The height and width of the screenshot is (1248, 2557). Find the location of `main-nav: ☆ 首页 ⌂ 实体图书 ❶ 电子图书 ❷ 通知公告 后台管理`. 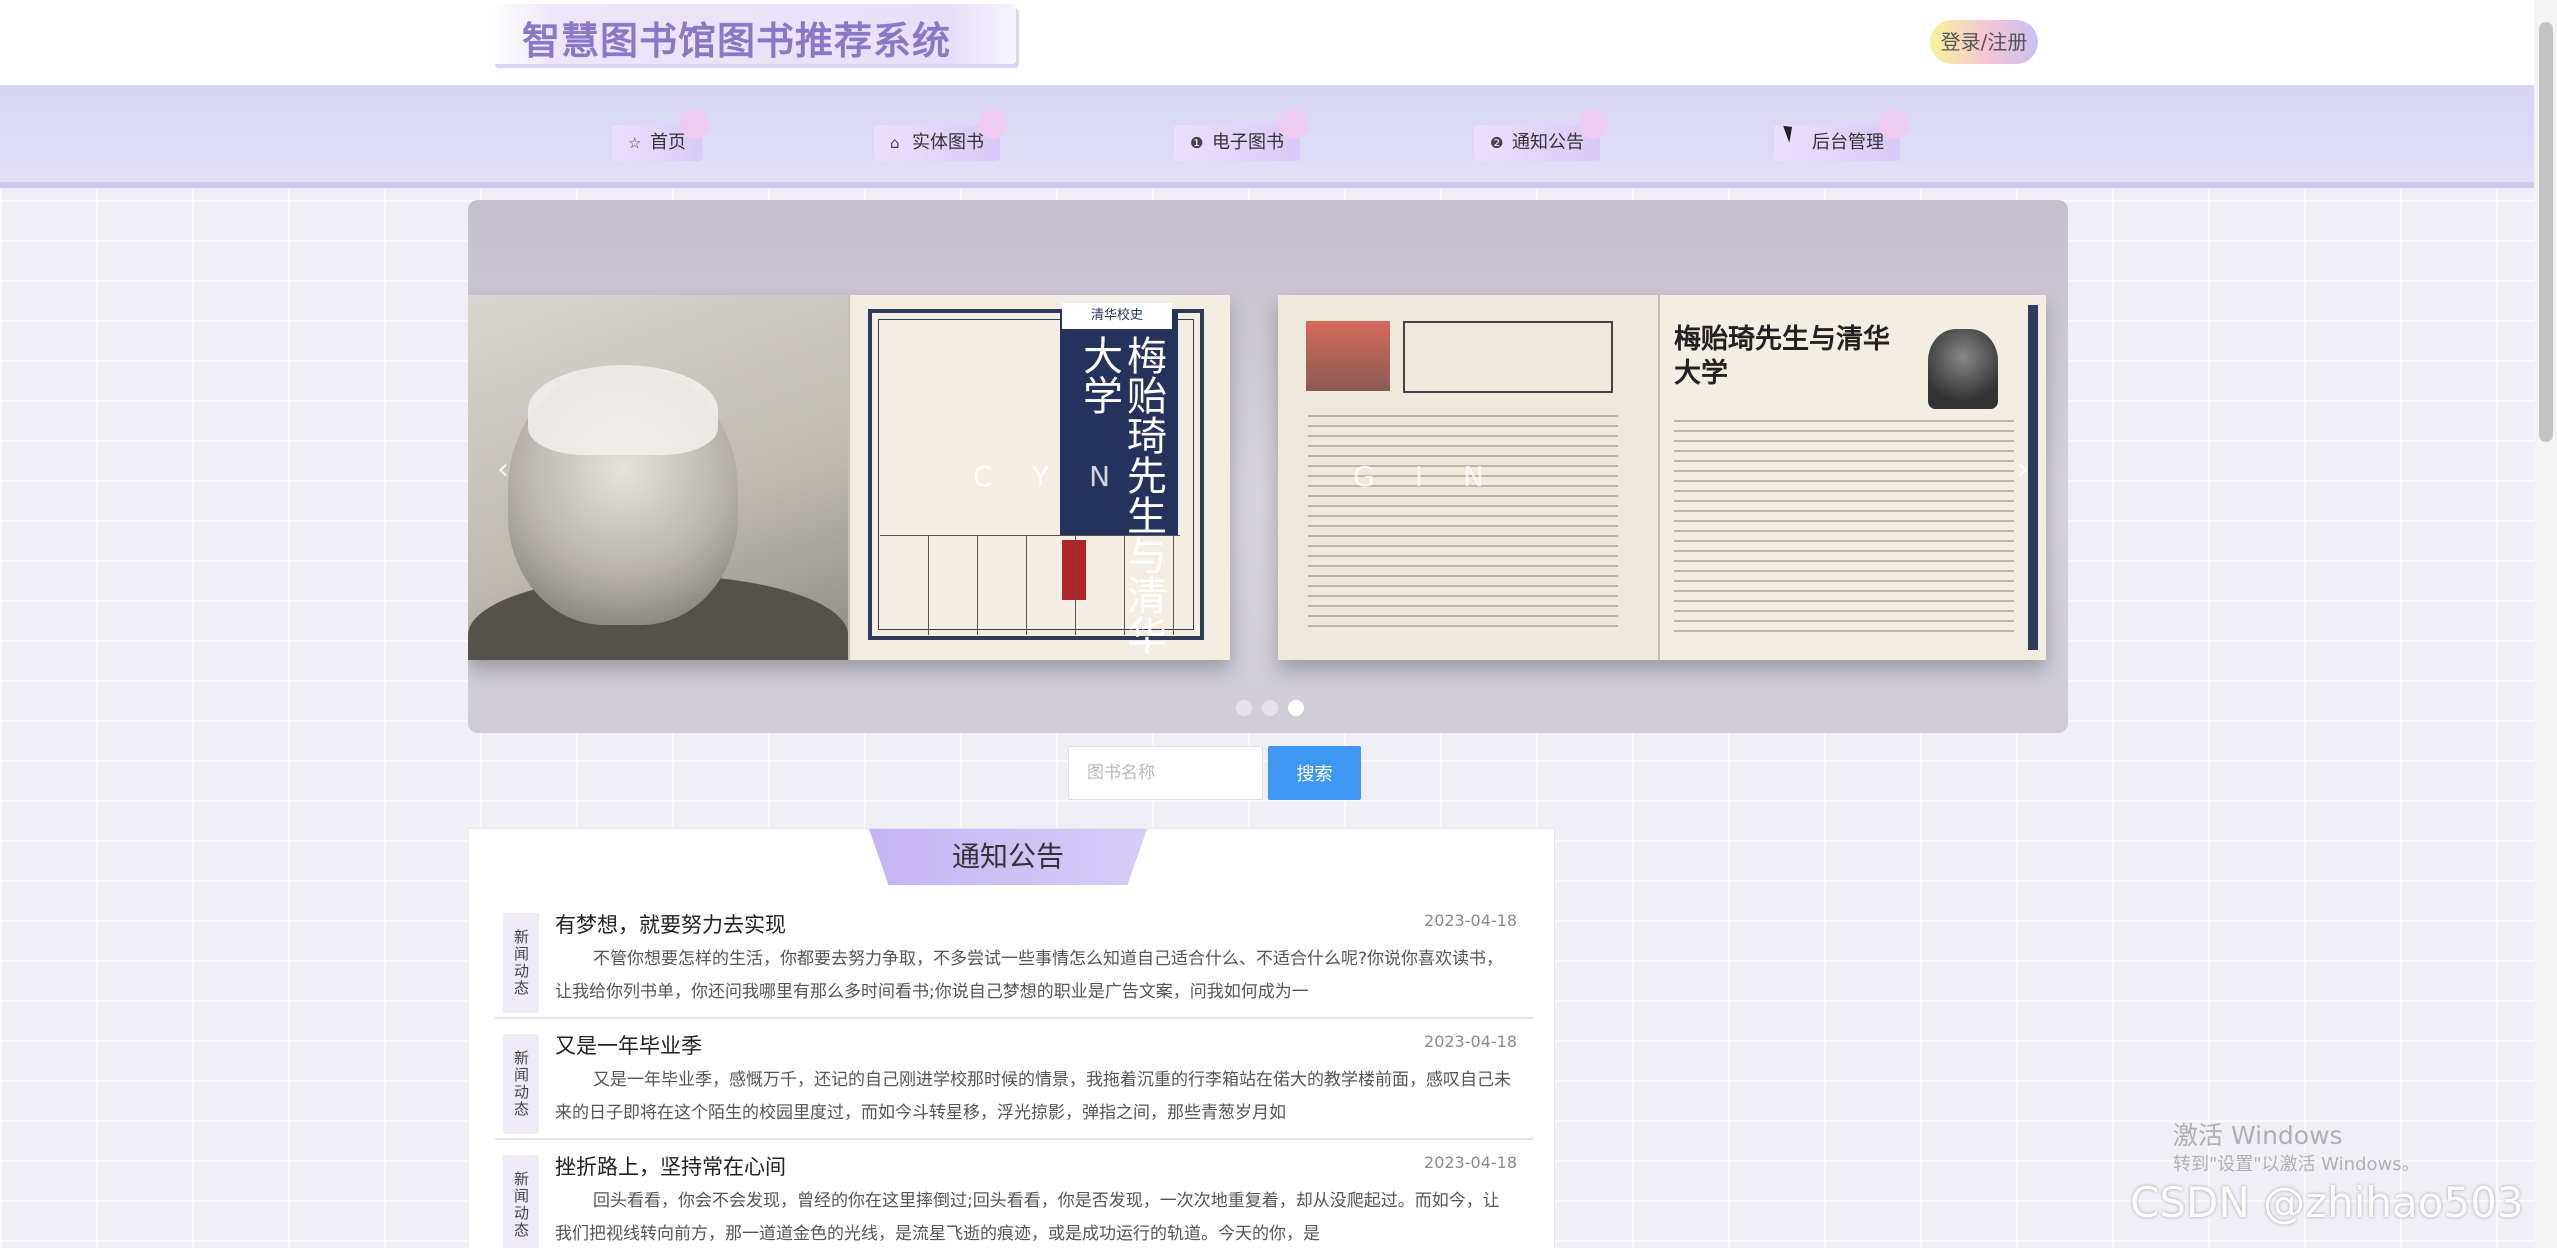

main-nav: ☆ 首页 ⌂ 实体图书 ❶ 电子图书 ❷ 通知公告 后台管理 is located at coordinates (1267, 136).